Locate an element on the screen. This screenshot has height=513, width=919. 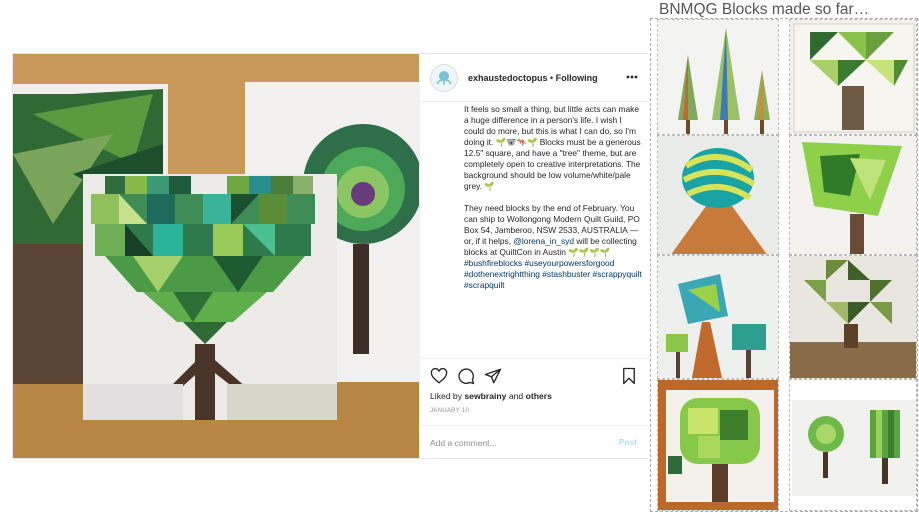
octopus-avatar-icon is located at coordinates (444, 77).